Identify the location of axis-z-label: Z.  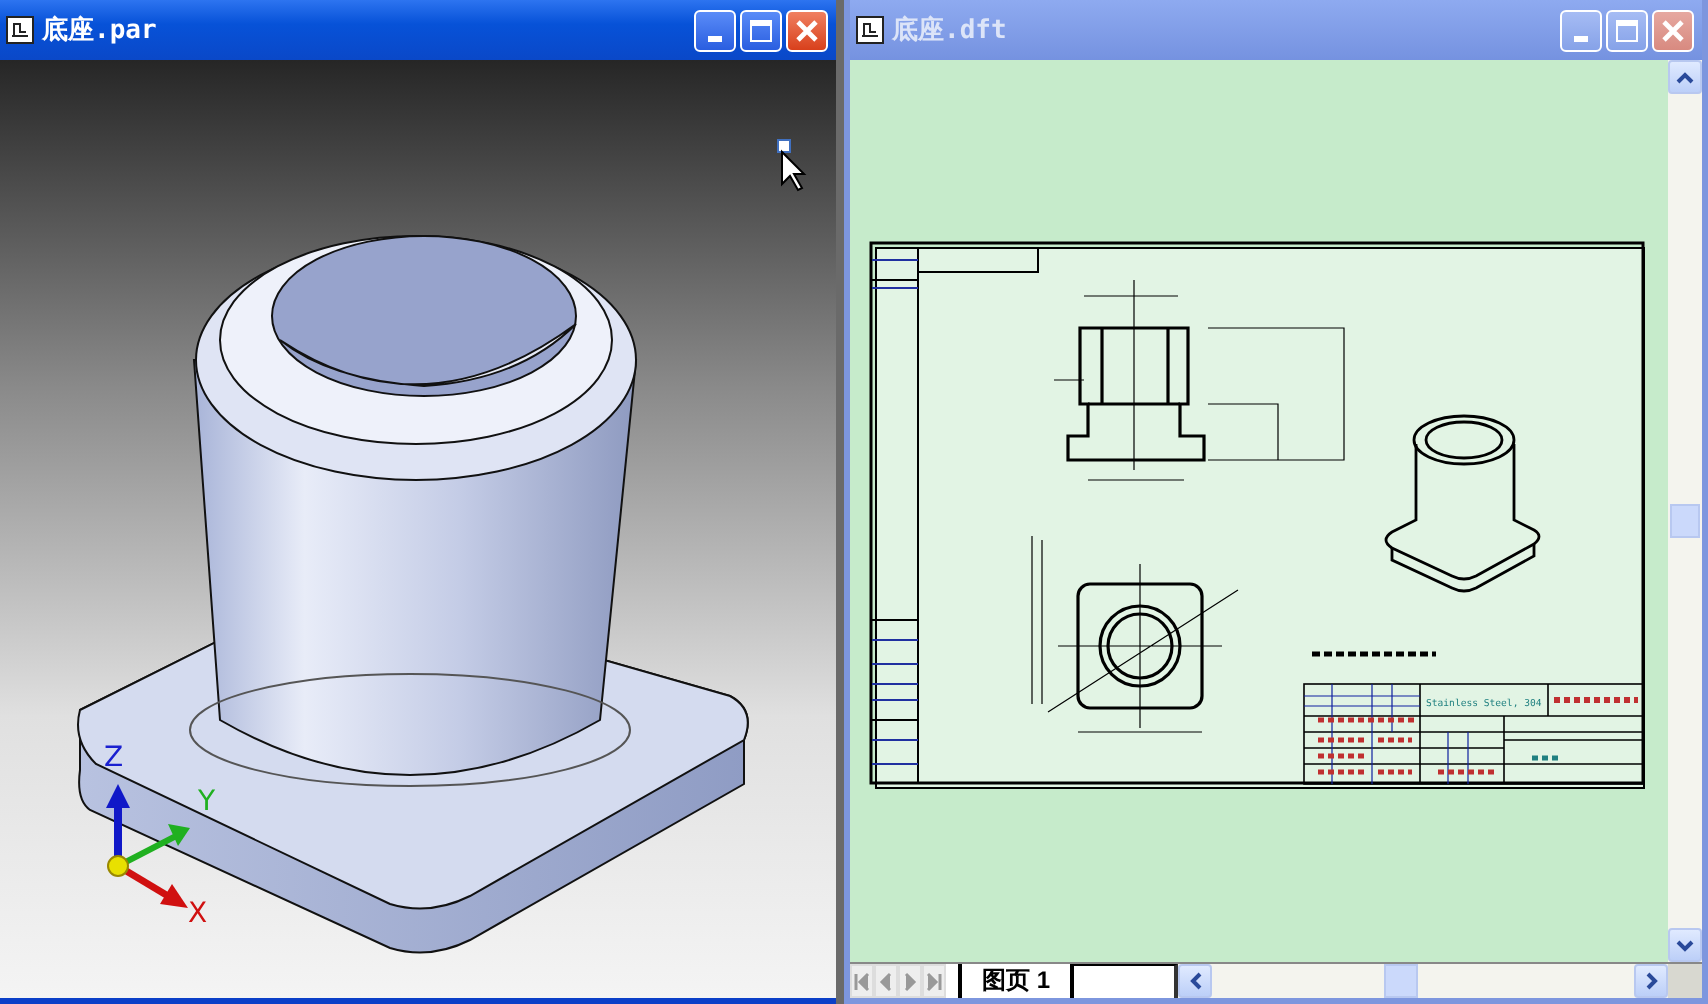
(114, 758).